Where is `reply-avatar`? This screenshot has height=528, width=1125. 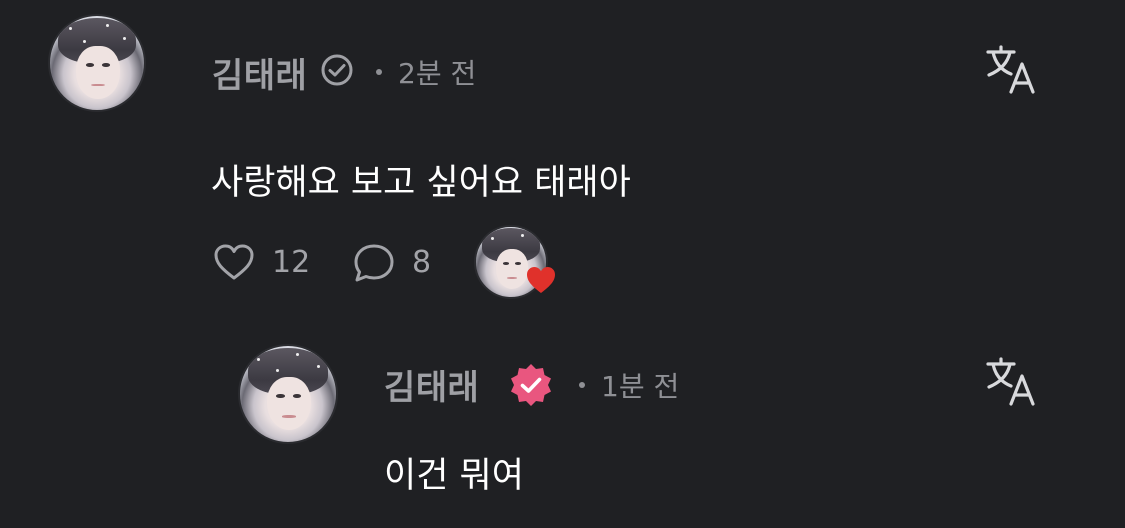
reply-avatar is located at coordinates (288, 394).